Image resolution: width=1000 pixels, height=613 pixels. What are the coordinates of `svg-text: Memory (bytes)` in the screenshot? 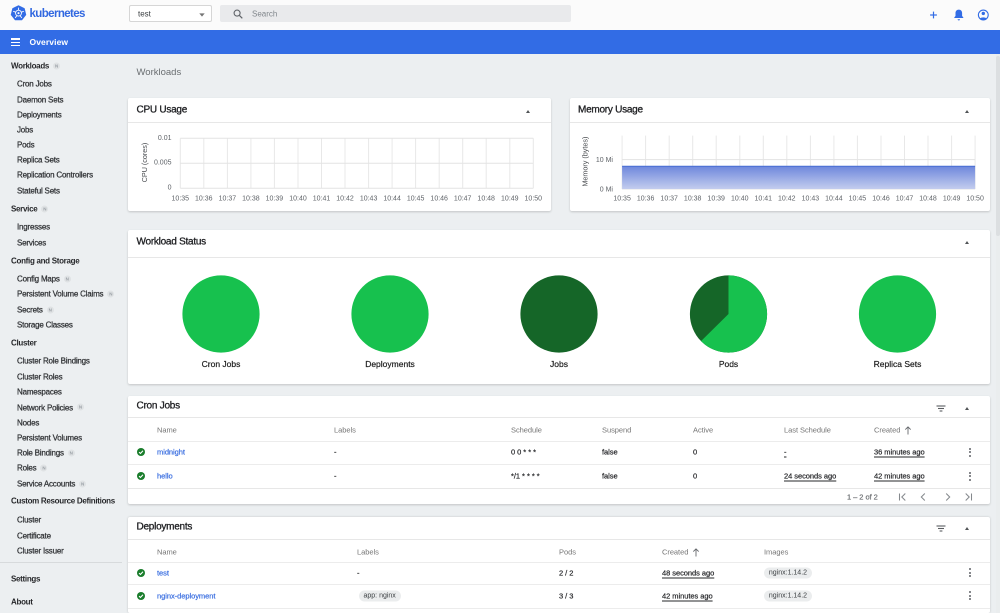 It's located at (584, 162).